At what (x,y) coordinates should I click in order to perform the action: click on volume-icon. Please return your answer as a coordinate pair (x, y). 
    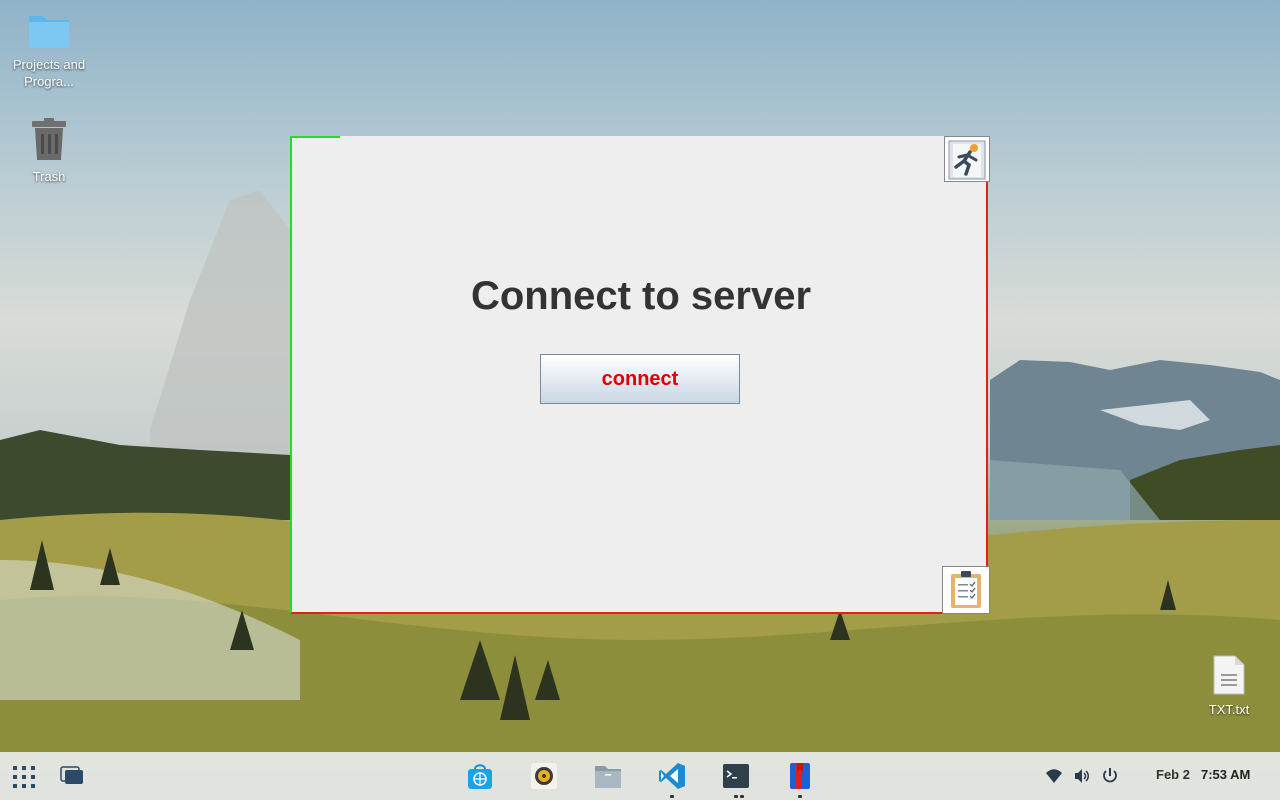
    Looking at the image, I should click on (1082, 776).